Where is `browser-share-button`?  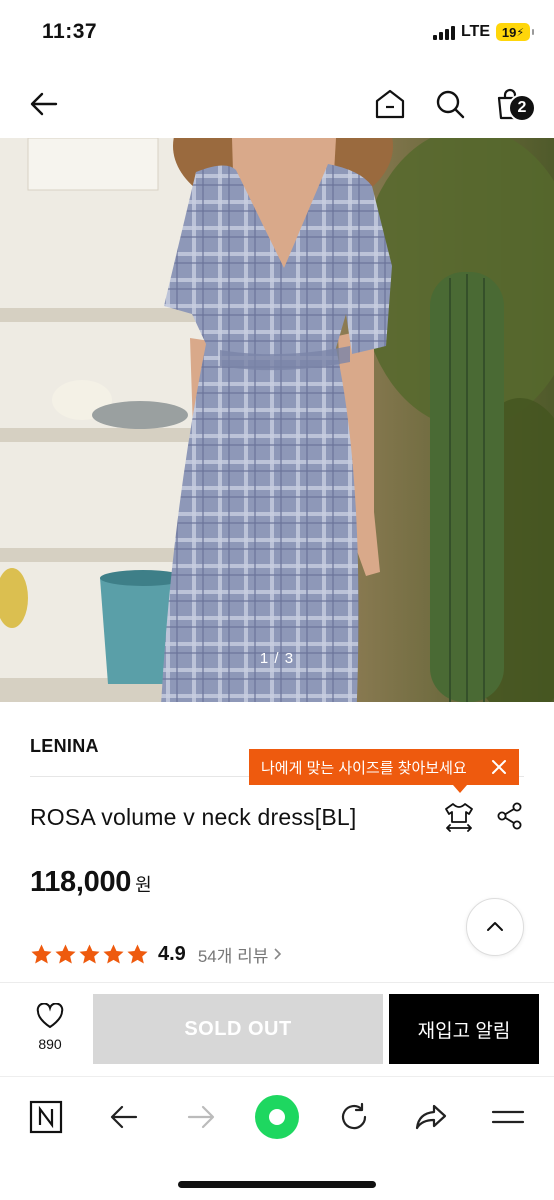
browser-share-button is located at coordinates (431, 1117).